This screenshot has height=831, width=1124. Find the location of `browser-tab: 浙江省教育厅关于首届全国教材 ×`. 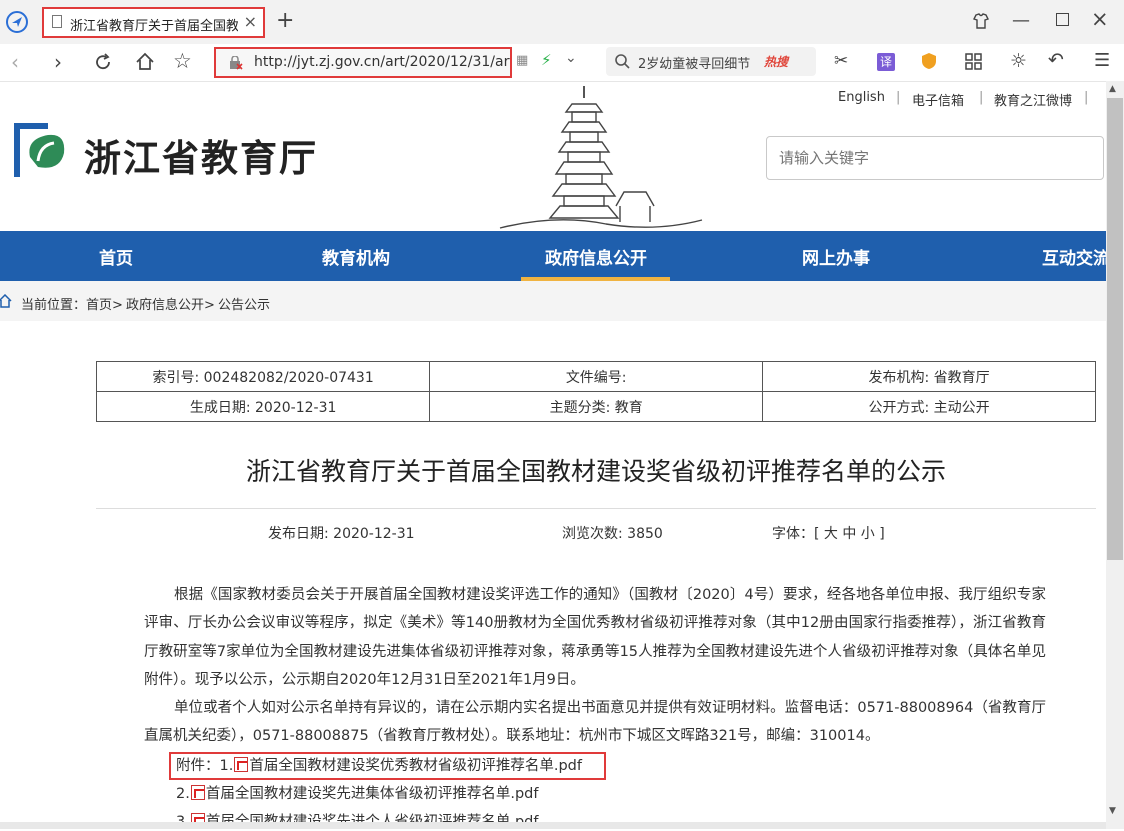

browser-tab: 浙江省教育厅关于首届全国教材 × is located at coordinates (153, 22).